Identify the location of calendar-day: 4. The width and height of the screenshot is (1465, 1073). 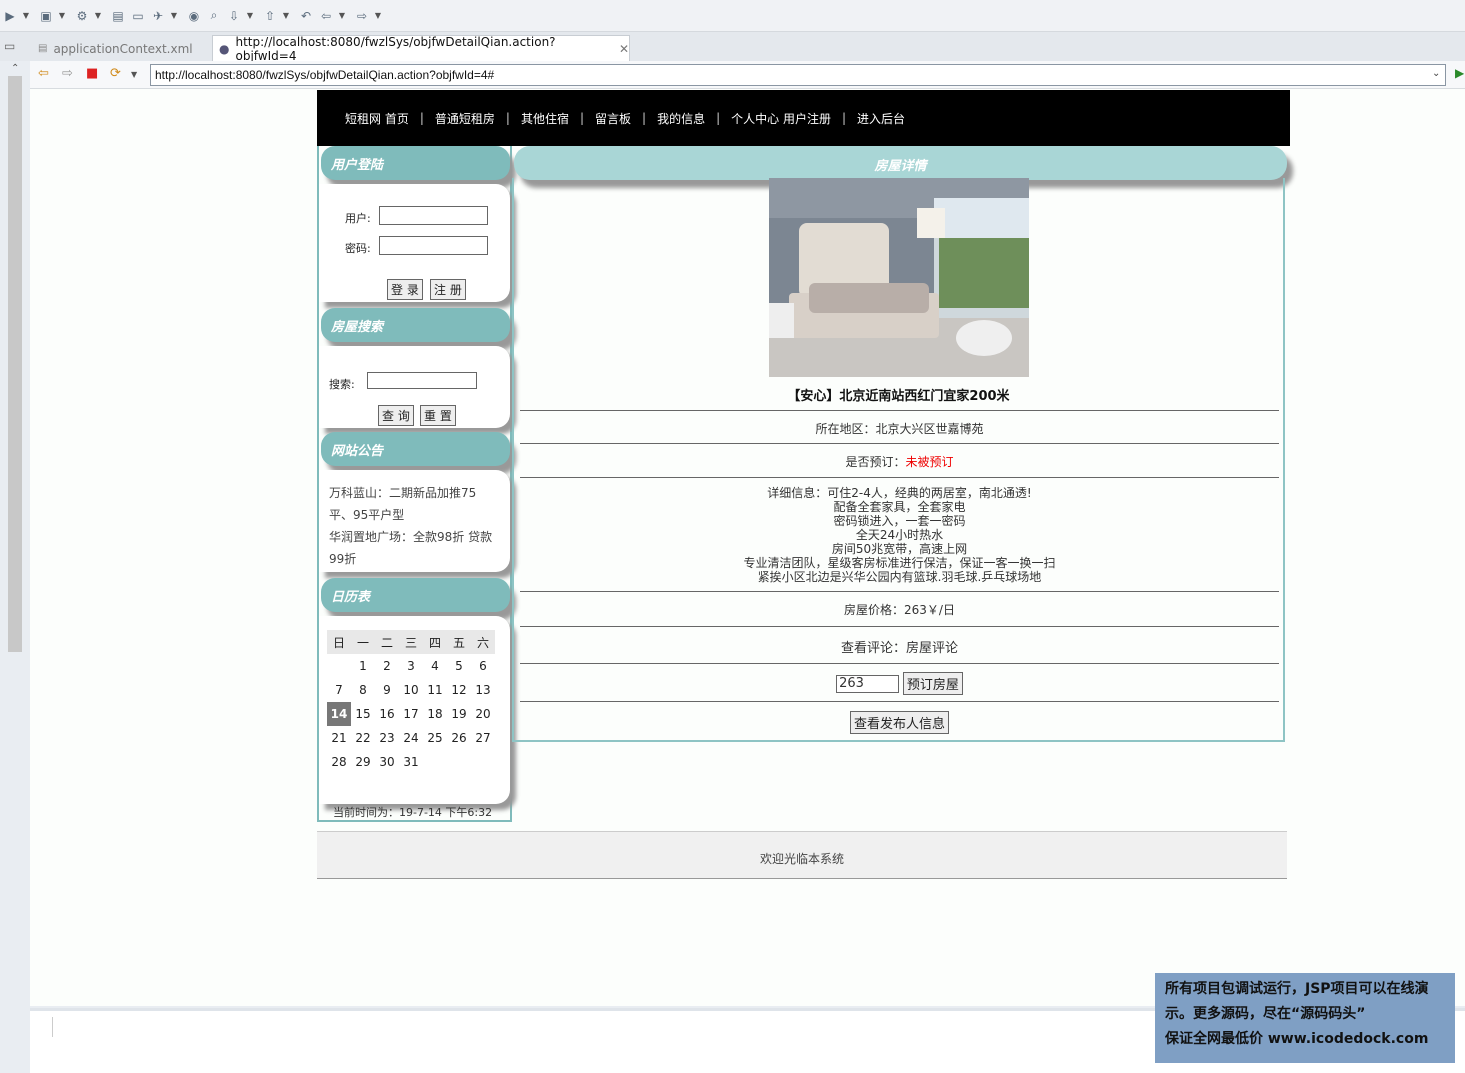
(435, 666).